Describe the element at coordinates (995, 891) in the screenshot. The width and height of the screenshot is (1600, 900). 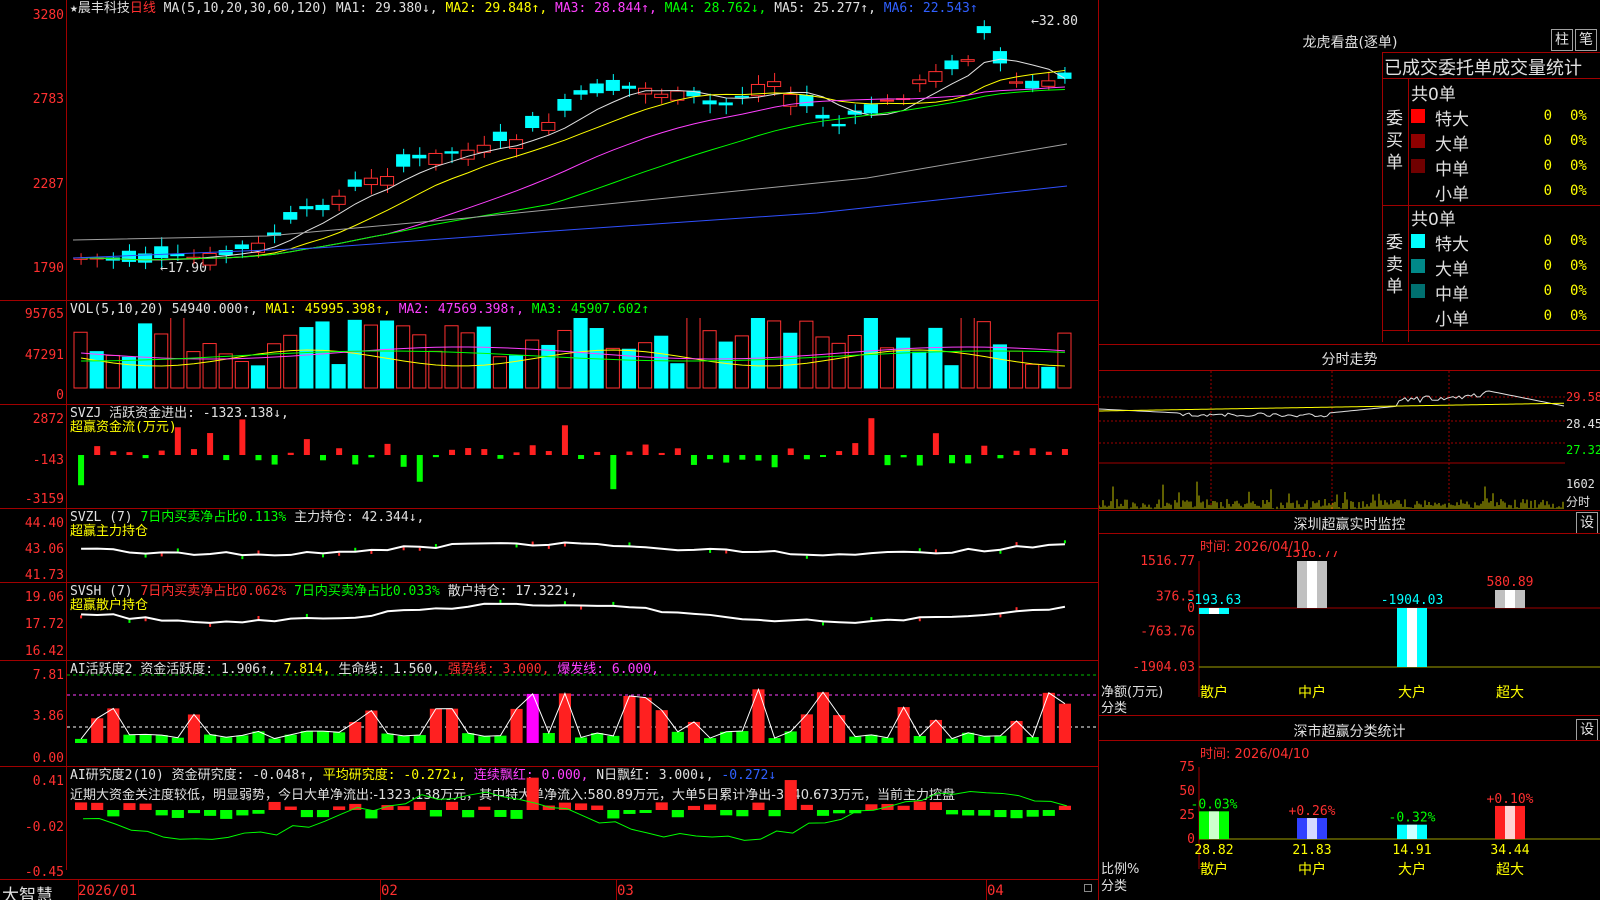
I see `date-label: 04` at that location.